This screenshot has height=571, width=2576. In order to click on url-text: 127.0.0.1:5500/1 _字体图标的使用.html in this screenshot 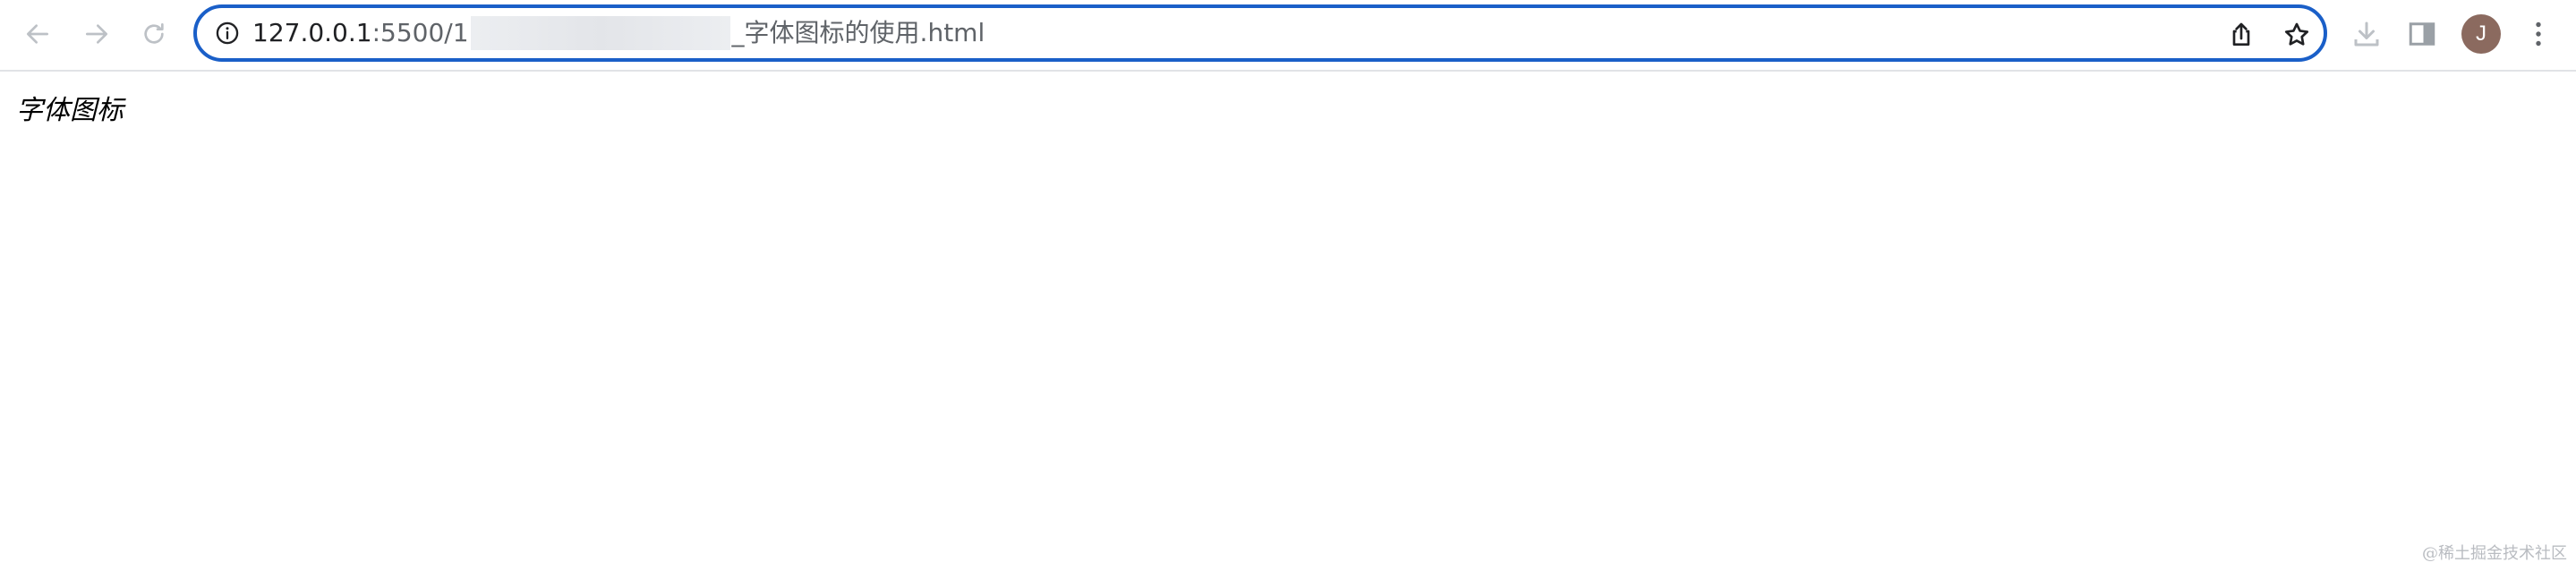, I will do `click(618, 33)`.